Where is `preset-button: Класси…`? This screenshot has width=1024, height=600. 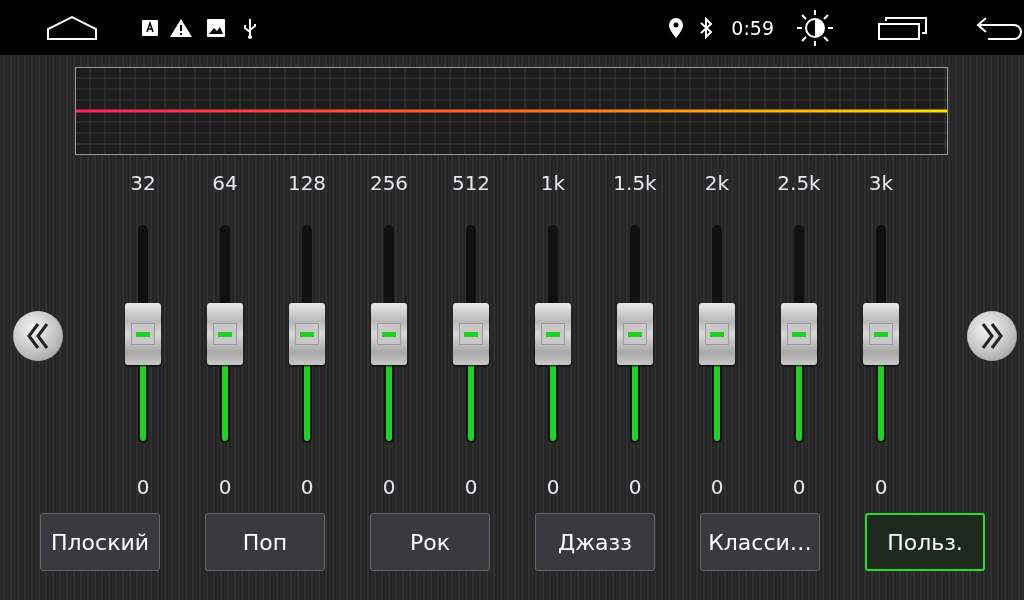
preset-button: Класси… is located at coordinates (760, 542).